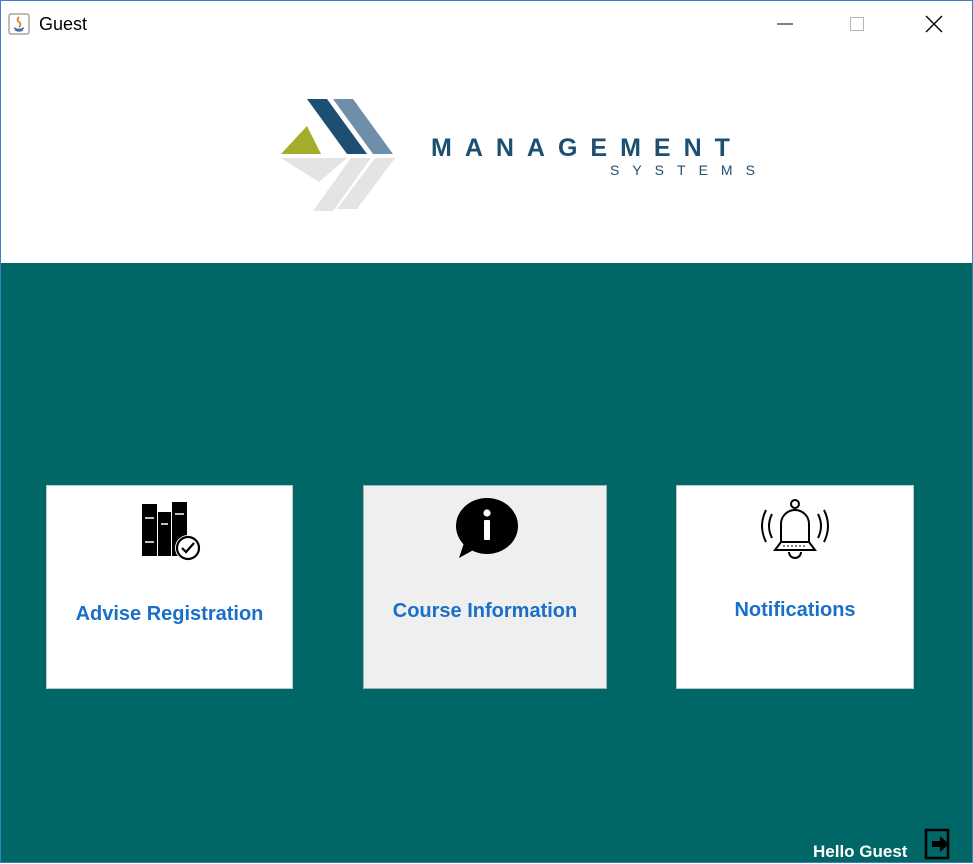  I want to click on advise-registration-label: Advise Registration, so click(169, 614).